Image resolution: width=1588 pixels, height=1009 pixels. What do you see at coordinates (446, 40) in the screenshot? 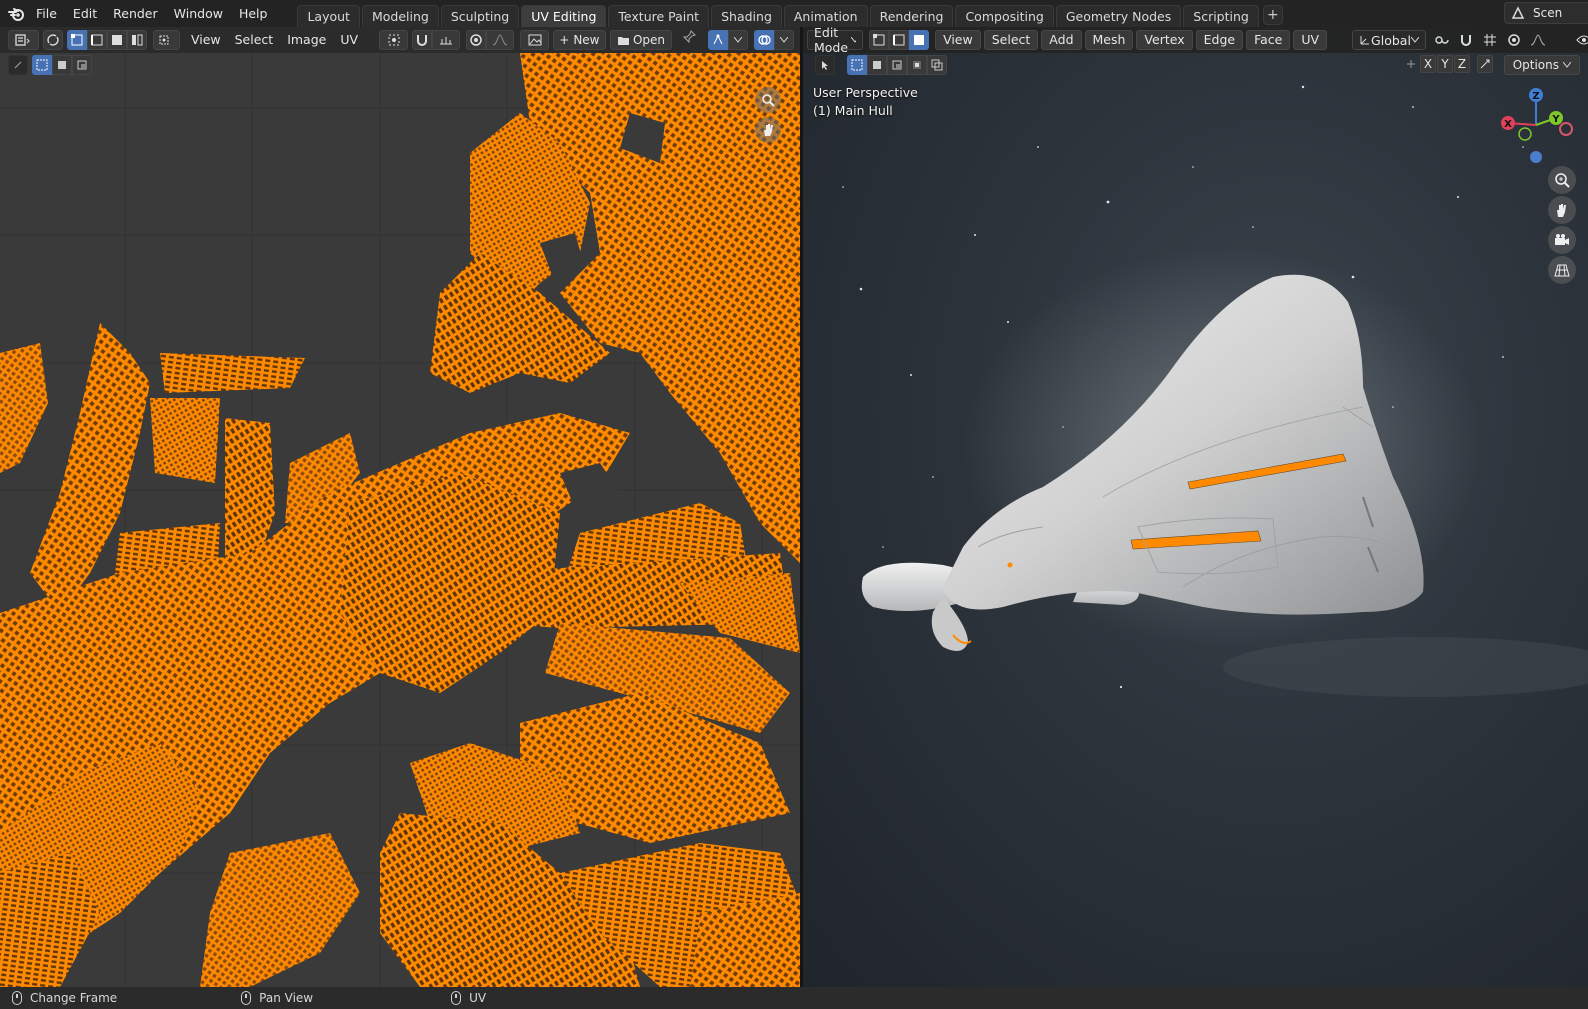
I see `snap-target-icon` at bounding box center [446, 40].